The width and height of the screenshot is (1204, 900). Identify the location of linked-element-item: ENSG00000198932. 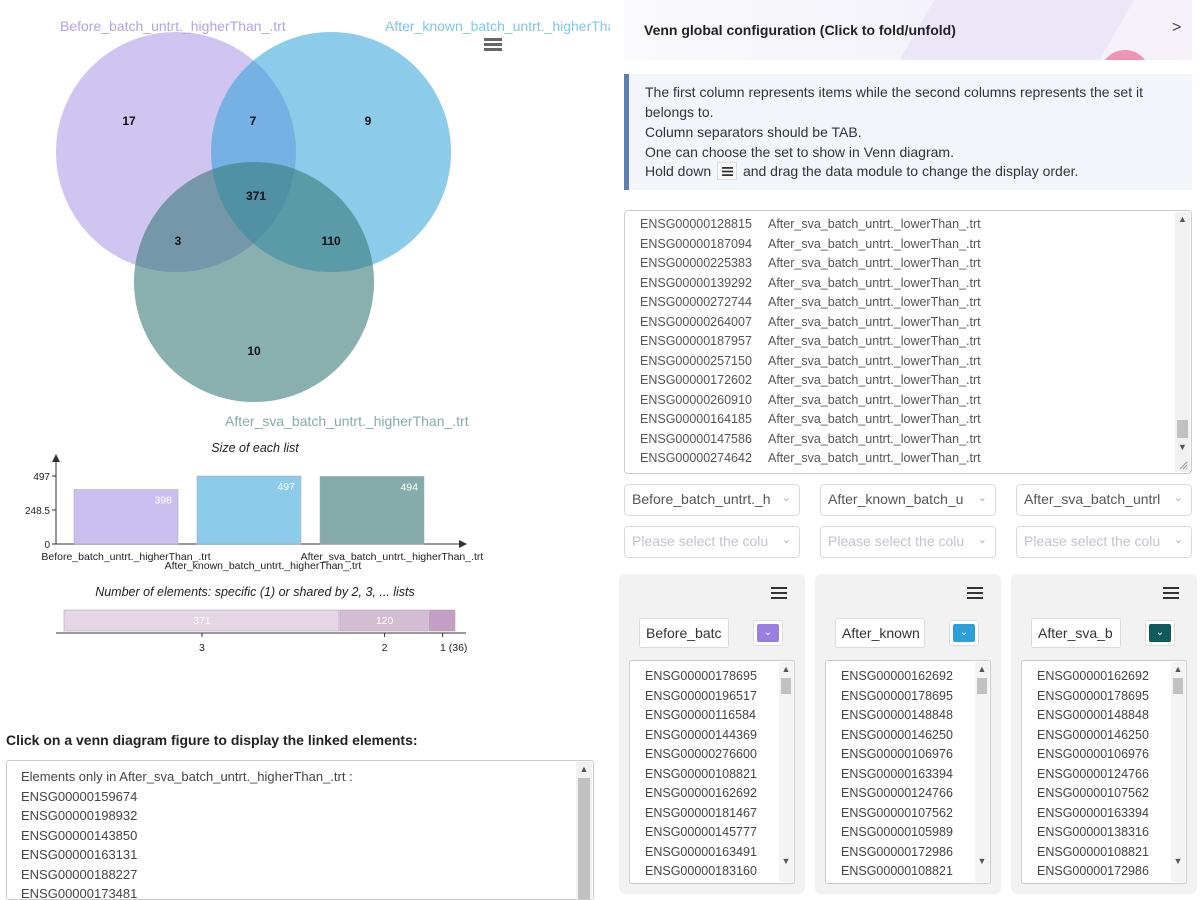
(79, 815).